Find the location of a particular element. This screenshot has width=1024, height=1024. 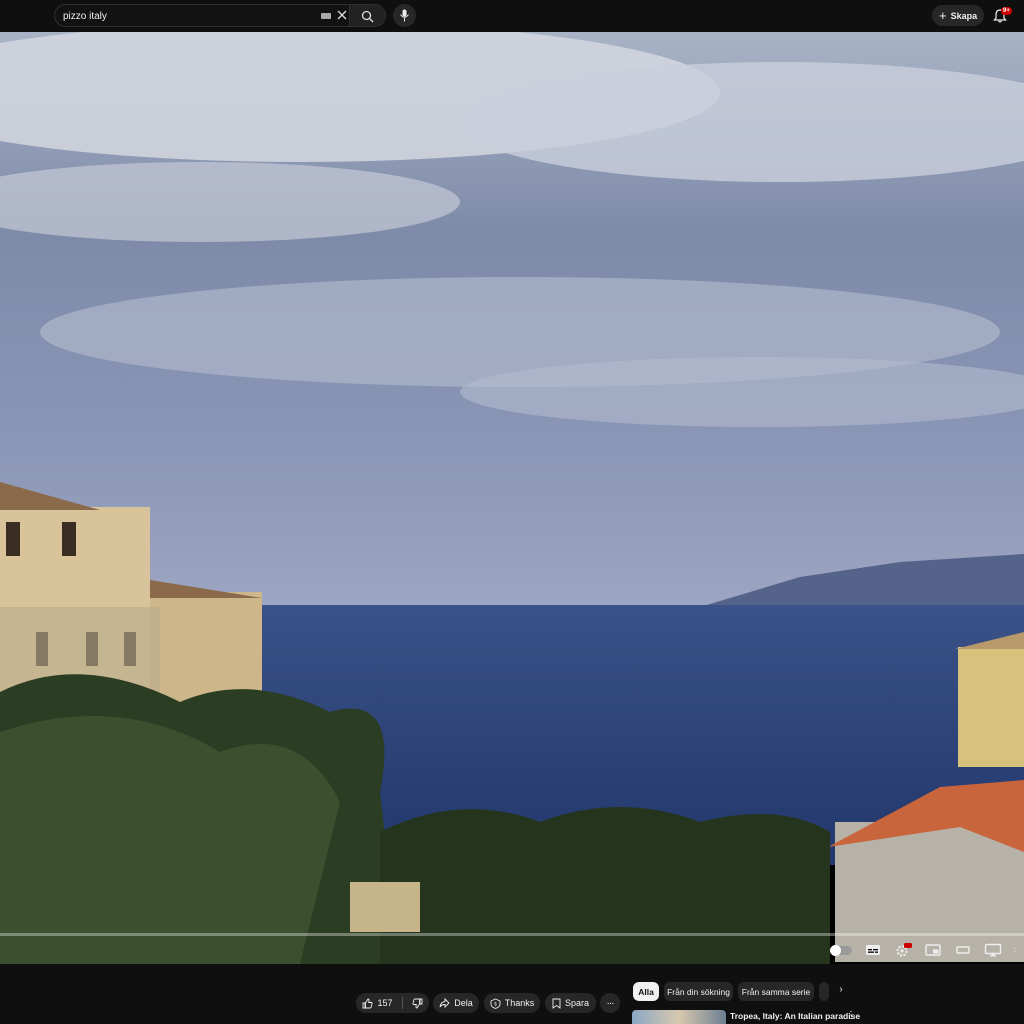

microphone-icon is located at coordinates (404, 15).